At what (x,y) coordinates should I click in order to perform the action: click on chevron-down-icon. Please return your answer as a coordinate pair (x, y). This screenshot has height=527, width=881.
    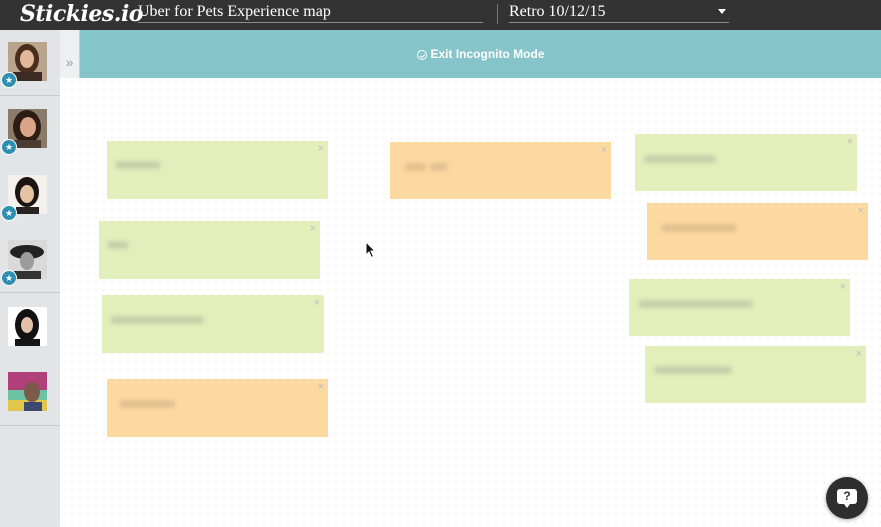
    Looking at the image, I should click on (722, 11).